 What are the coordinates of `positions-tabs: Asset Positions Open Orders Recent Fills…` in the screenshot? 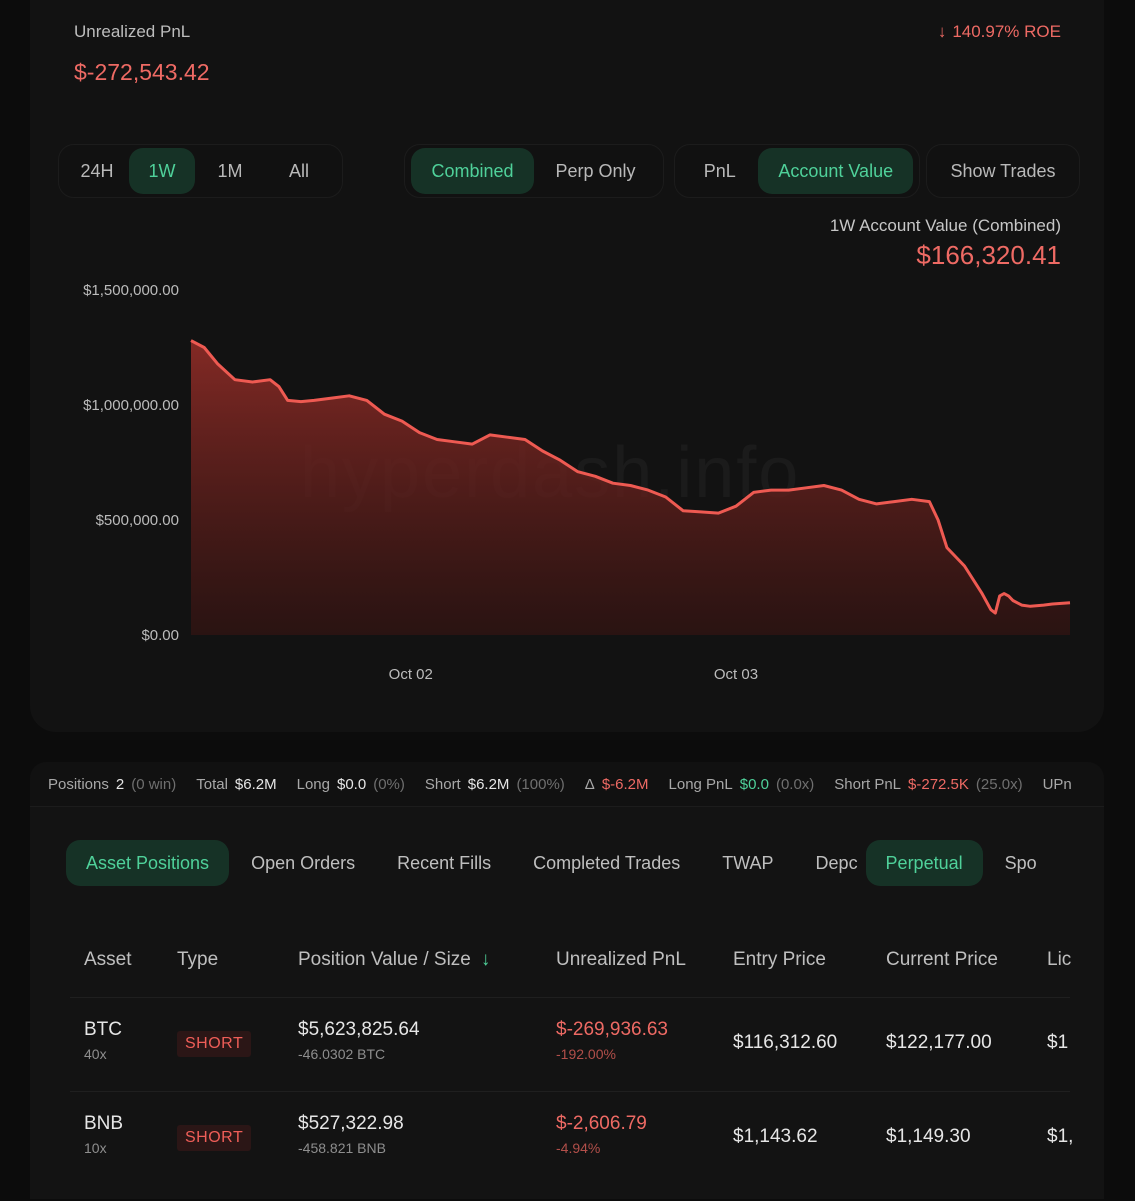 It's located at (569, 863).